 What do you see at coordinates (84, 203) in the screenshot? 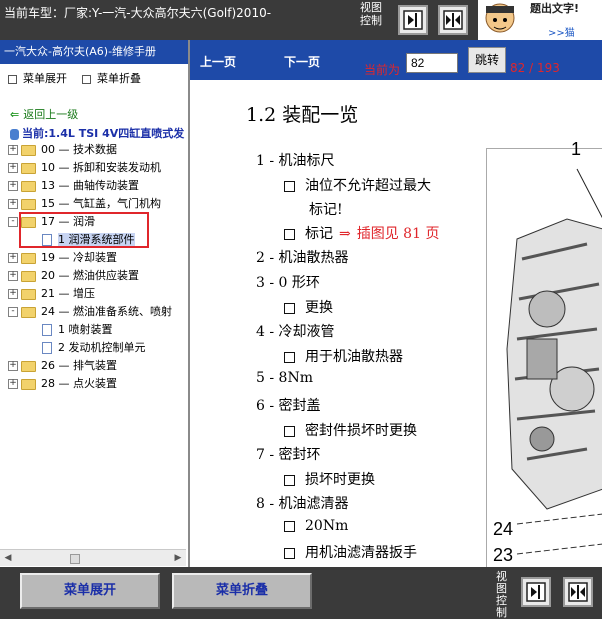
I see `tree-folder: +15 — 气缸盖，气门机构` at bounding box center [84, 203].